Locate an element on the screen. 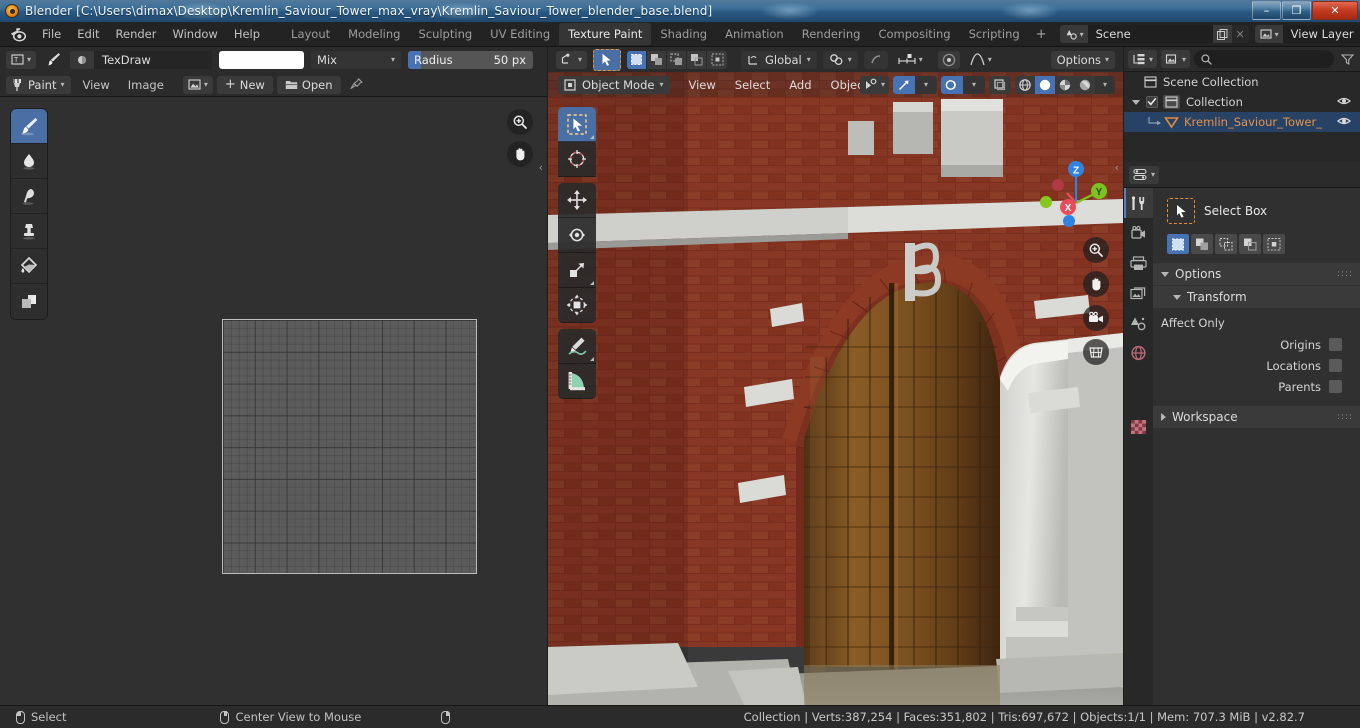 The height and width of the screenshot is (728, 1360). tab-texture-paint: Texture Paint is located at coordinates (605, 34).